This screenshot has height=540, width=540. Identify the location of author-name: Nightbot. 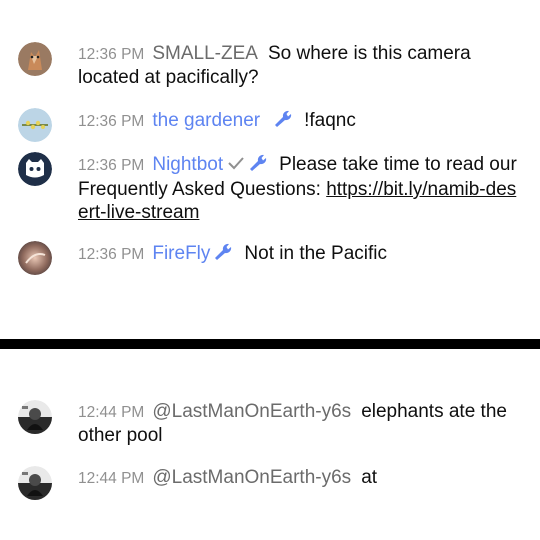
(187, 164).